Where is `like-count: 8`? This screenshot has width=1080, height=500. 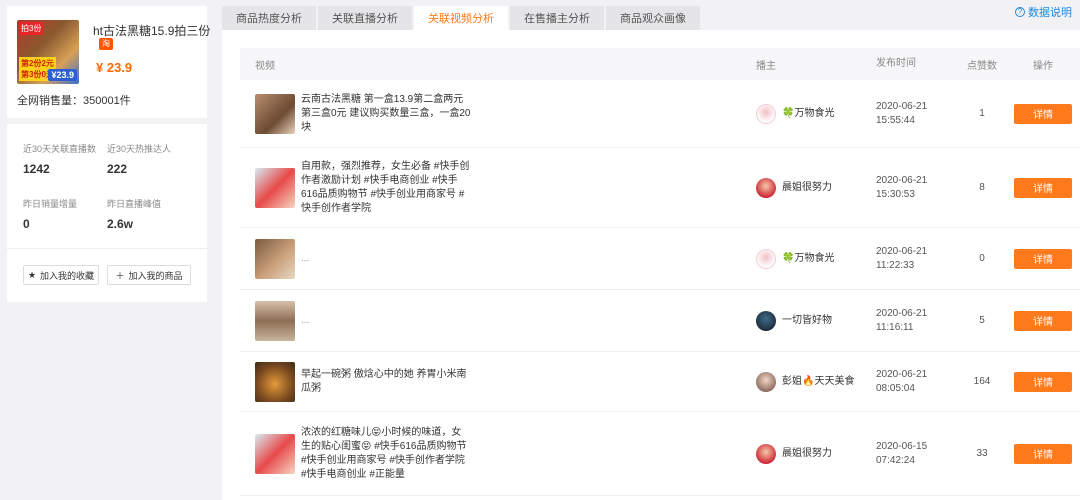 like-count: 8 is located at coordinates (982, 187).